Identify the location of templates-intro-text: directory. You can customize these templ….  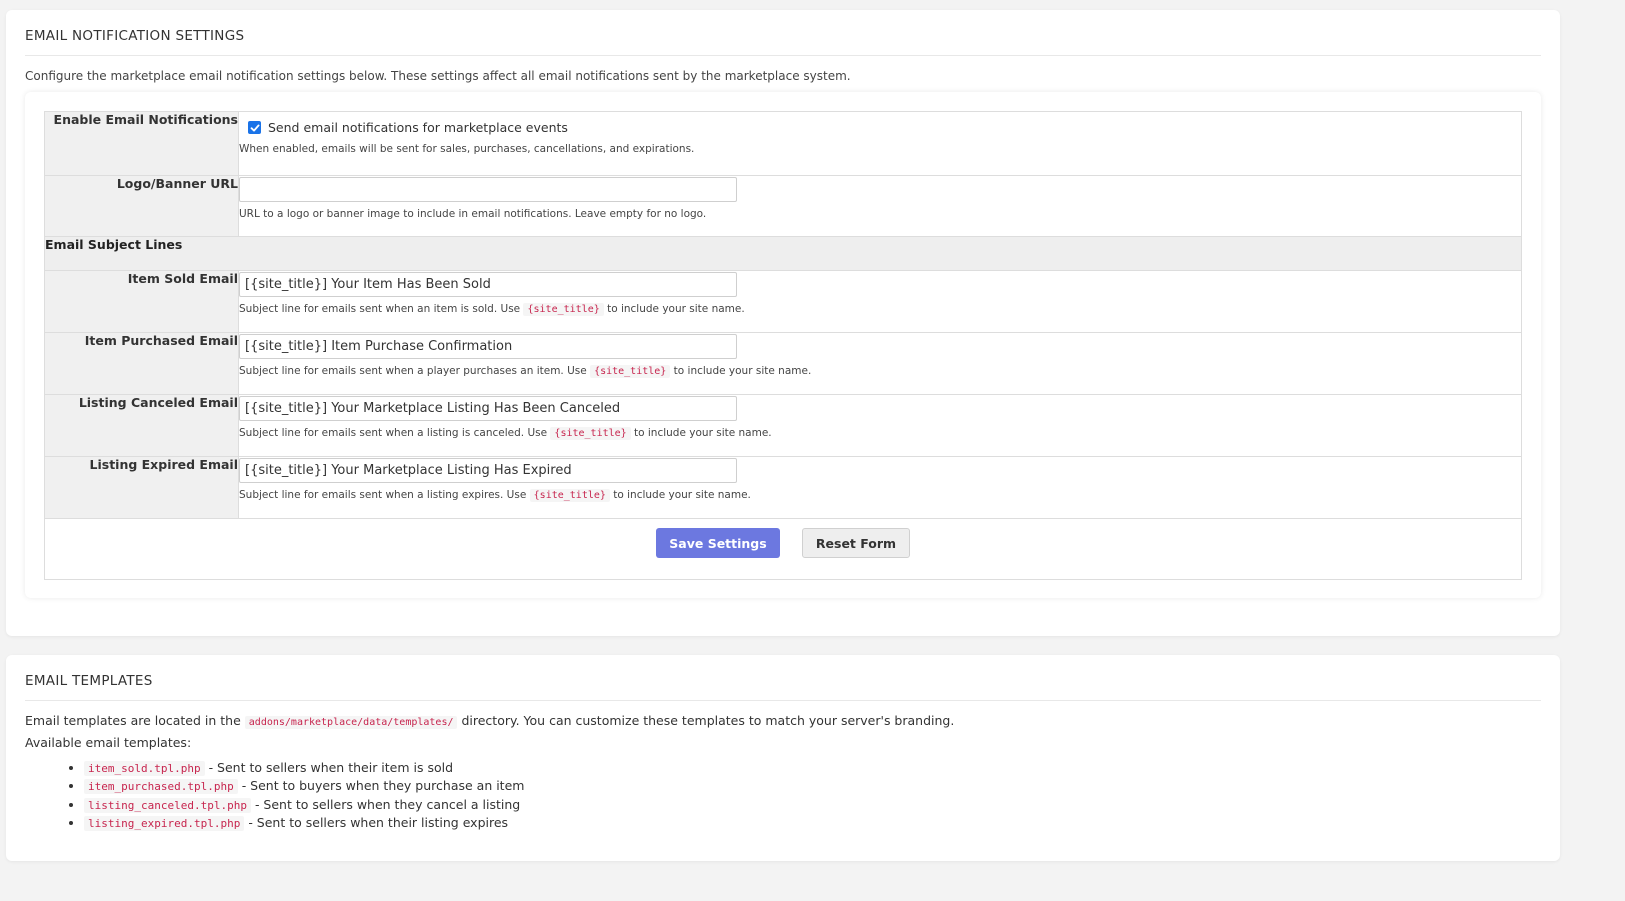
(708, 720).